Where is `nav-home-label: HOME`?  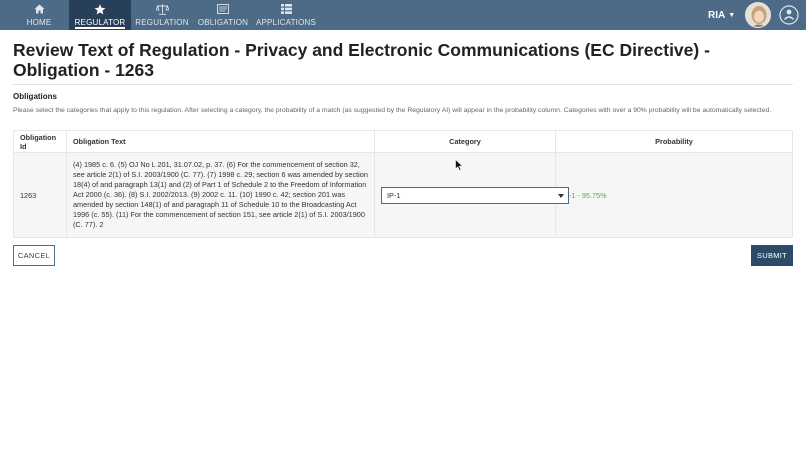
nav-home-label: HOME is located at coordinates (39, 22).